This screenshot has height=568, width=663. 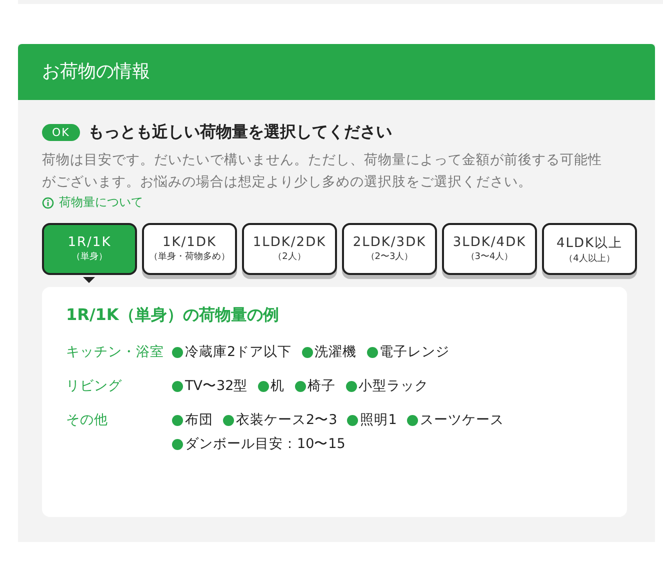 What do you see at coordinates (115, 352) in the screenshot?
I see `category-label: キッチン・浴室` at bounding box center [115, 352].